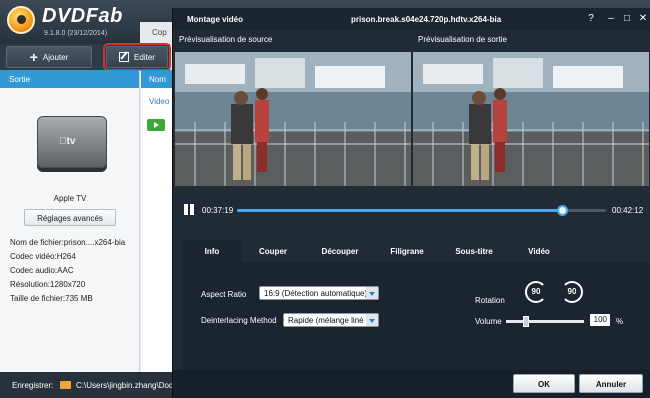 The height and width of the screenshot is (398, 650). Describe the element at coordinates (545, 321) in the screenshot. I see `volume-slider` at that location.